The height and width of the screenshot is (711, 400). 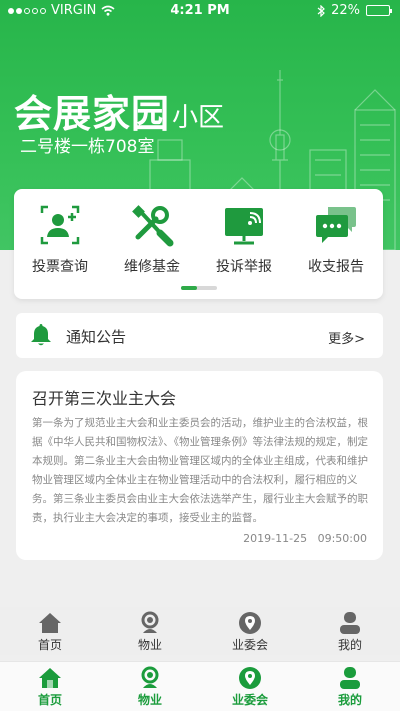 I want to click on announcement-title: 召开第三次业主大会, so click(x=104, y=398).